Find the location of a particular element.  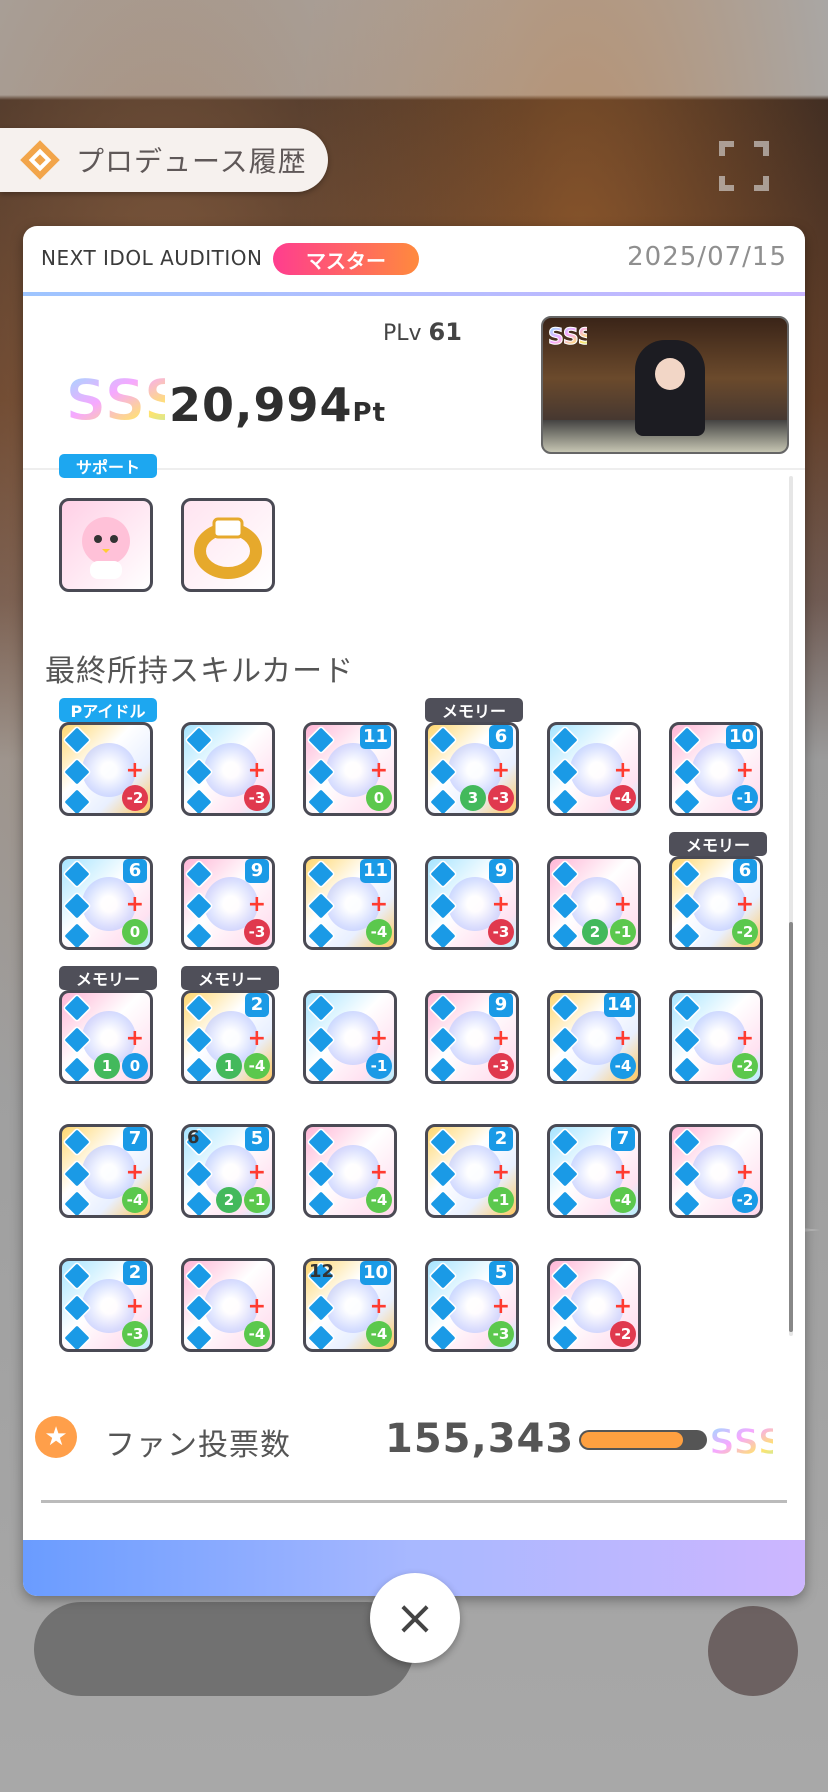

skill-card: +6 3 -3 is located at coordinates (472, 769).